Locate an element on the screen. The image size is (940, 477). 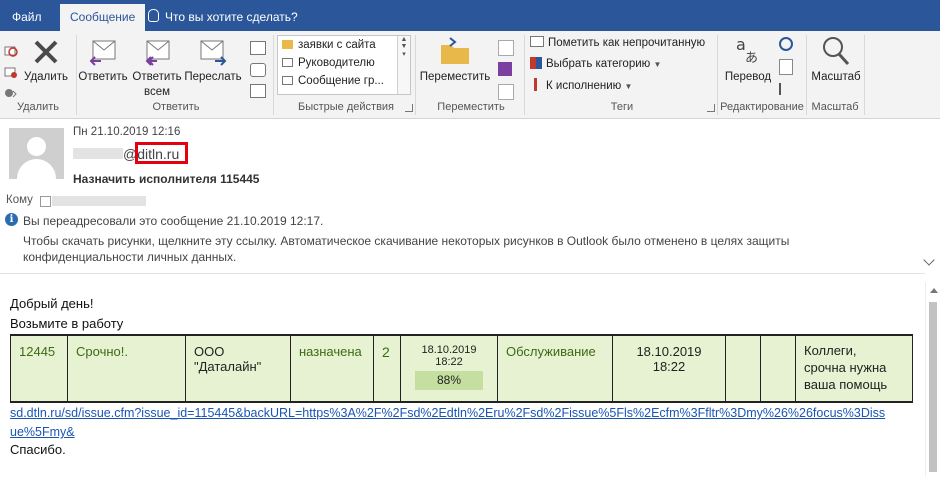
delete-x-icon is located at coordinates (46, 52).